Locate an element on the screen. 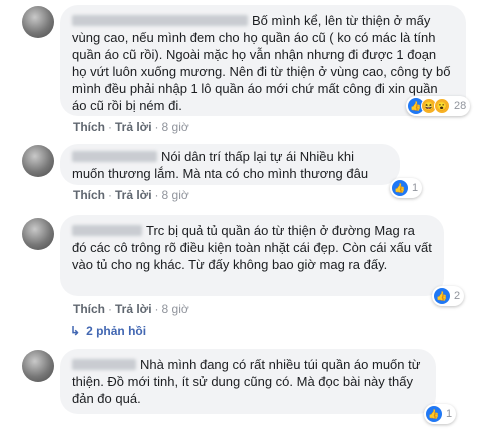 The height and width of the screenshot is (436, 501). reaction-number: 28 is located at coordinates (460, 106).